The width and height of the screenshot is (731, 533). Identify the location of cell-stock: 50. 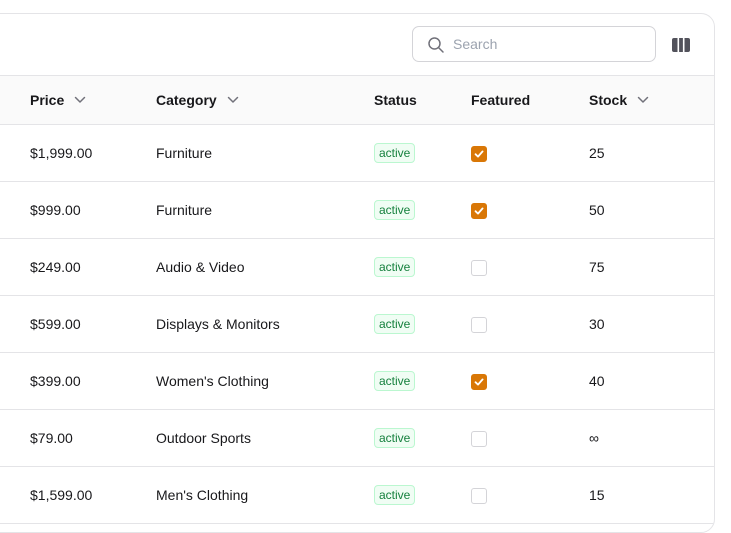
(597, 210).